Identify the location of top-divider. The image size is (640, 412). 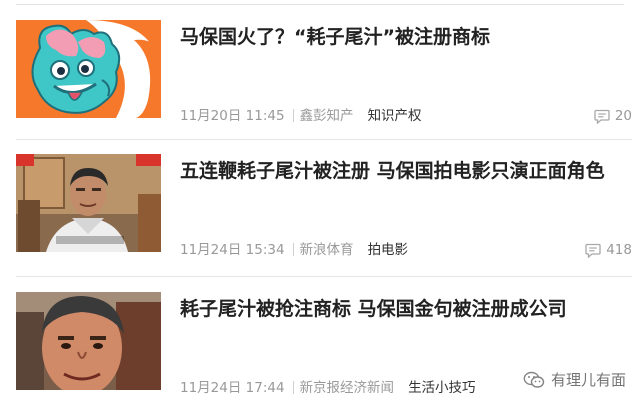
(320, 4).